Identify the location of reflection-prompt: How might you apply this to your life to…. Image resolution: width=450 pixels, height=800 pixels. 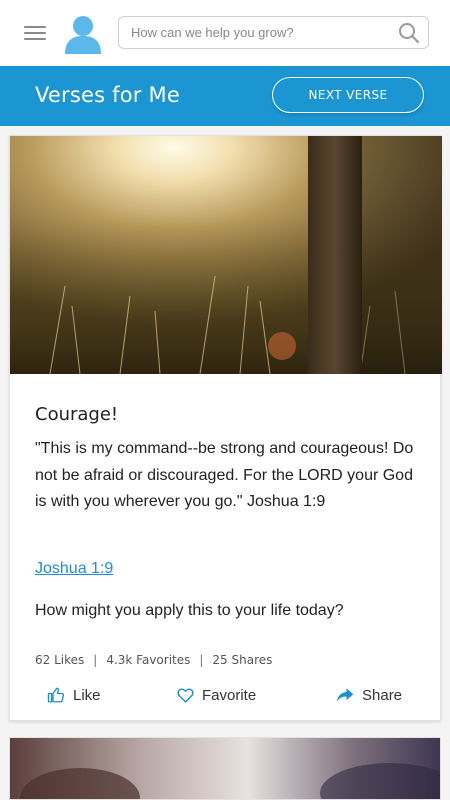
(189, 610).